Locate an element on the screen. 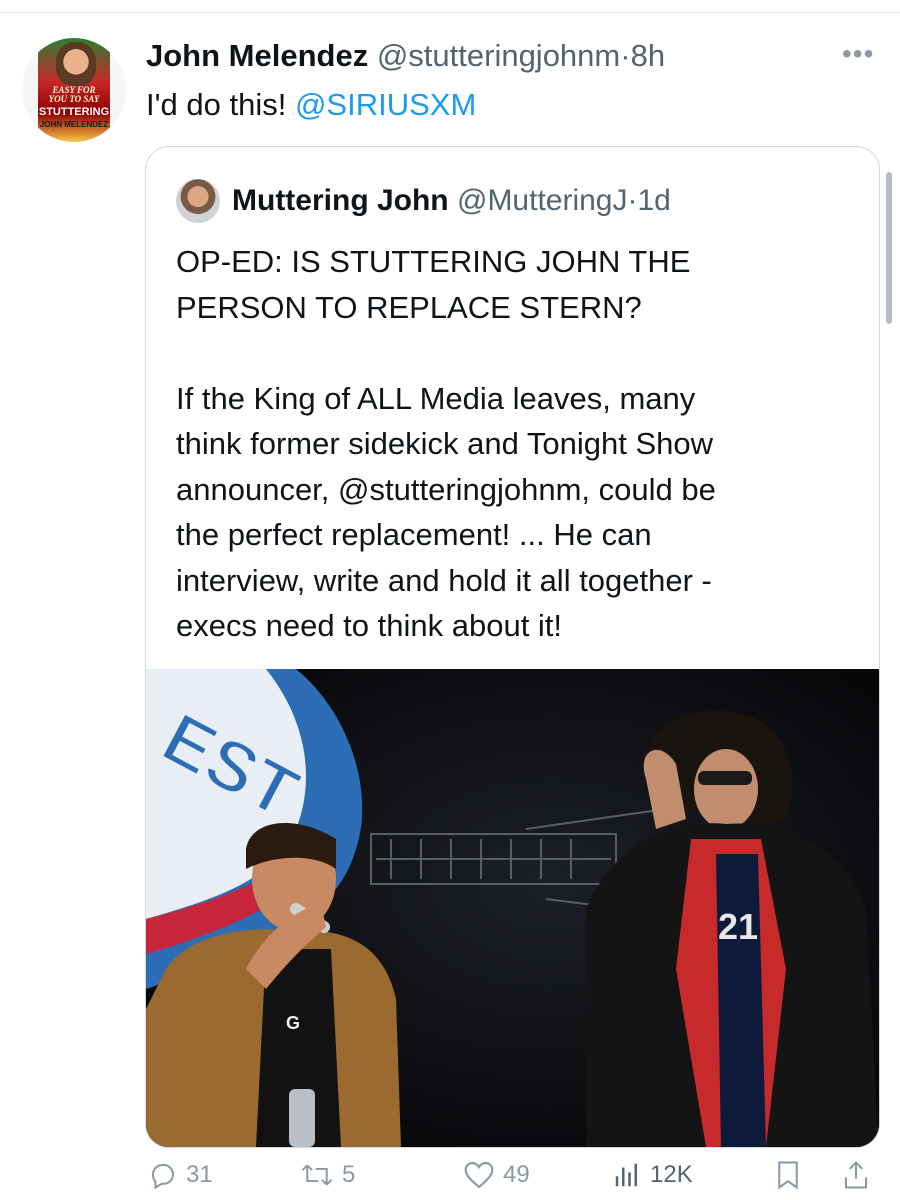 This screenshot has height=1200, width=900. svg-text: G is located at coordinates (293, 1023).